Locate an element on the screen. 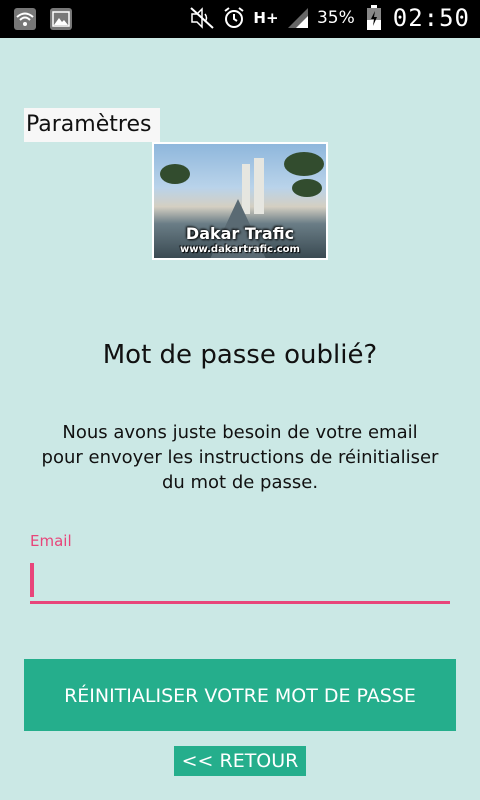 The height and width of the screenshot is (800, 480). settings-label: Paramètres is located at coordinates (92, 125).